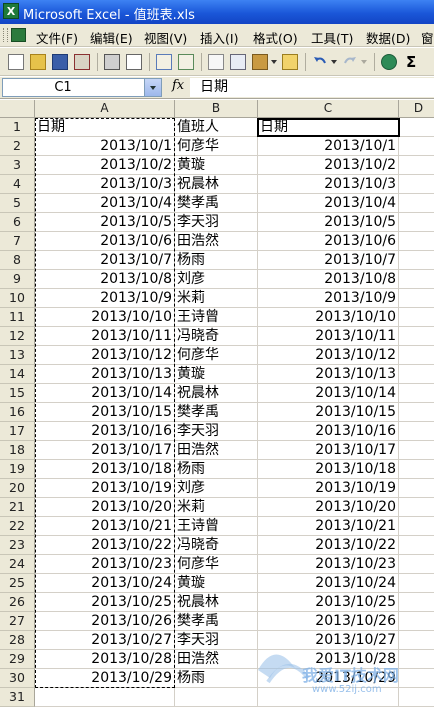 This screenshot has width=434, height=707. Describe the element at coordinates (216, 241) in the screenshot. I see `cell-b7: 田浩然` at that location.